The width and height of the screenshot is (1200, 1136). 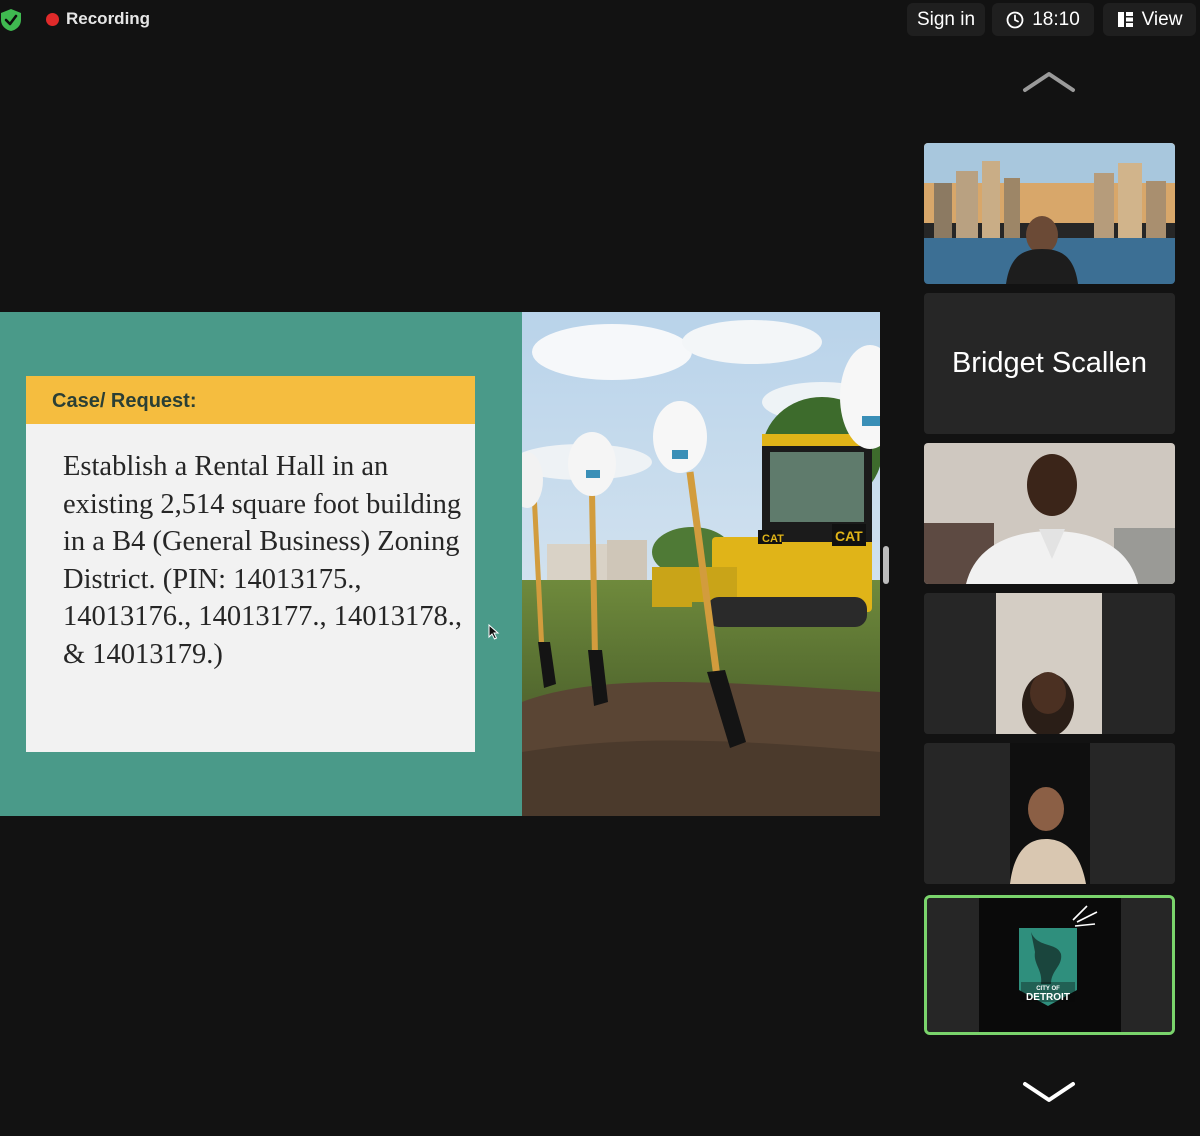 I want to click on view-button: View, so click(x=1149, y=19).